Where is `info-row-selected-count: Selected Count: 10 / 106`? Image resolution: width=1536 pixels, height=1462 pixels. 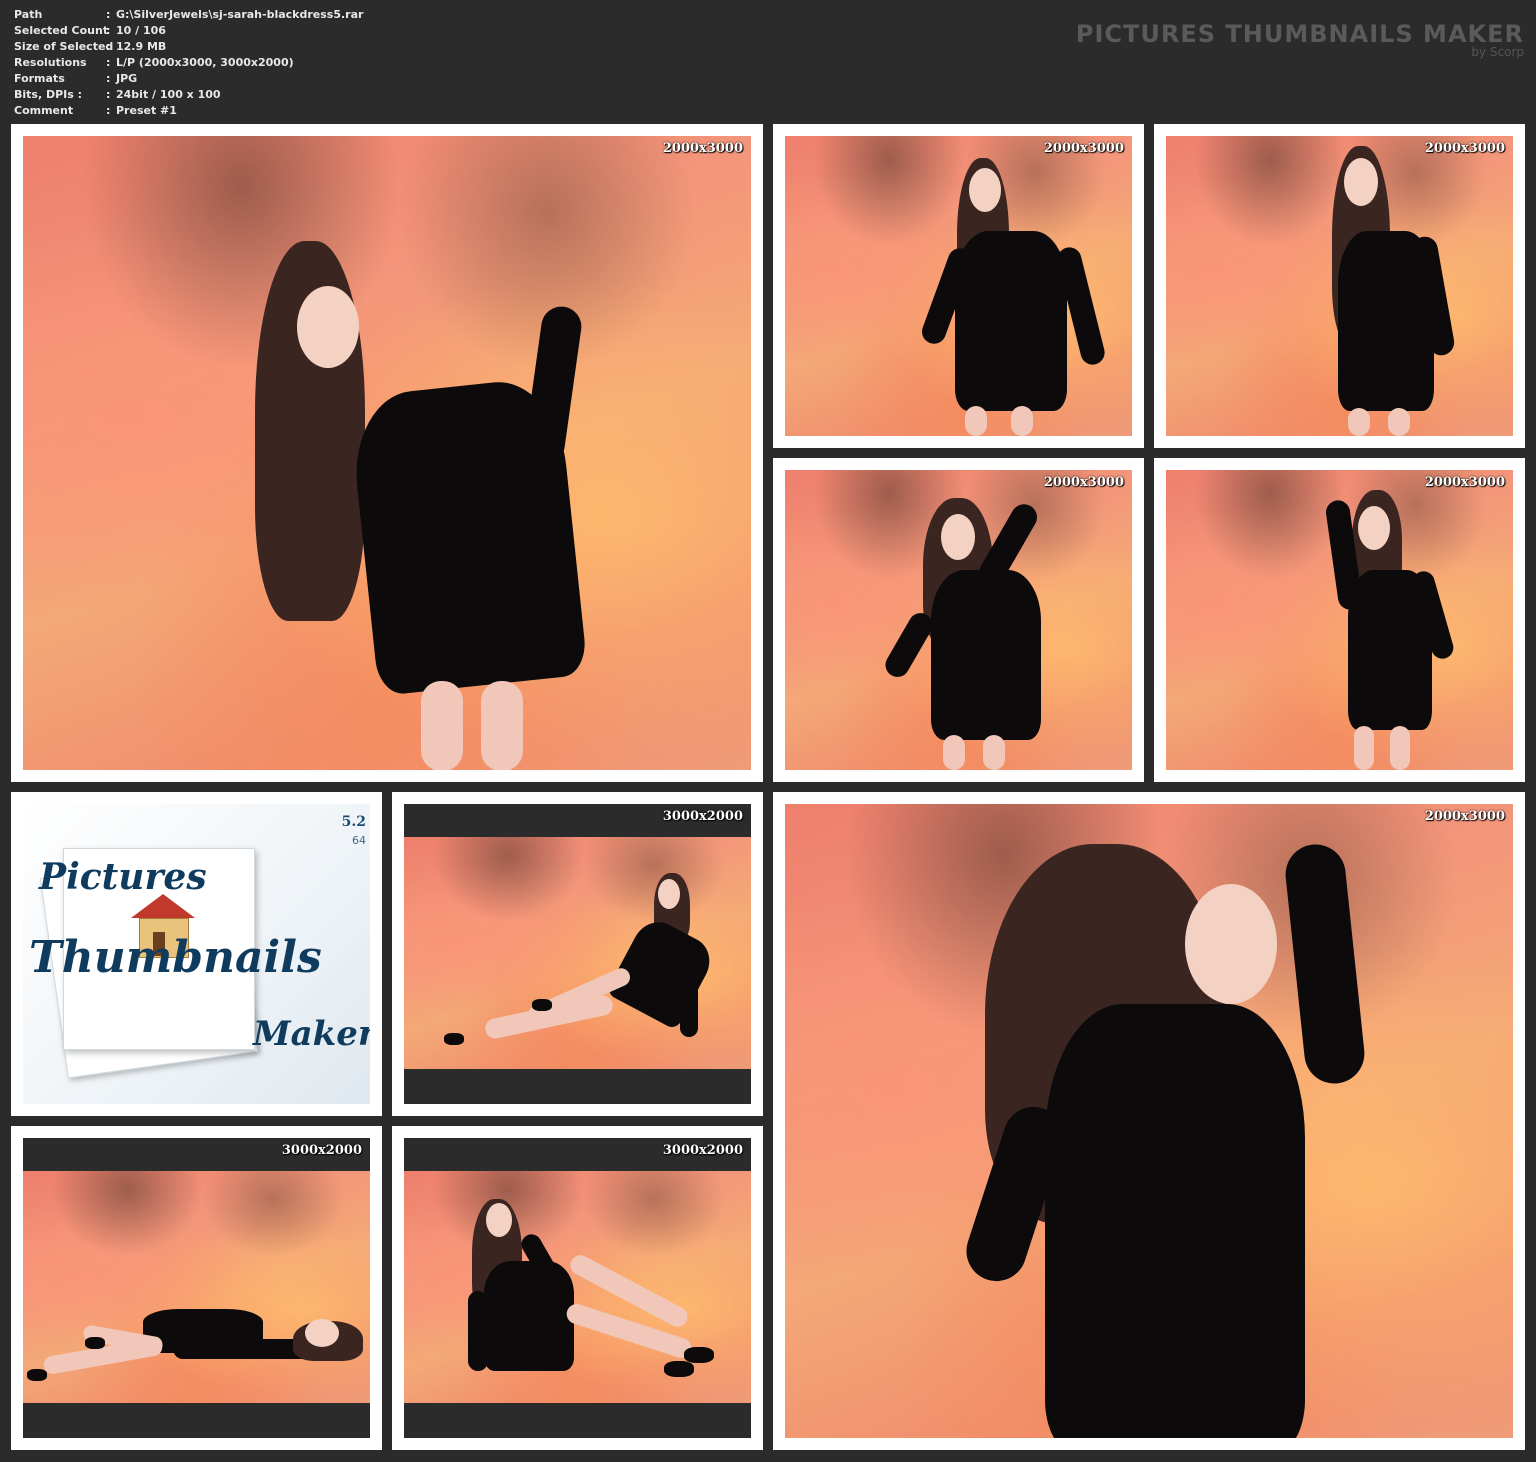
info-row-selected-count: Selected Count: 10 / 106 is located at coordinates (188, 31).